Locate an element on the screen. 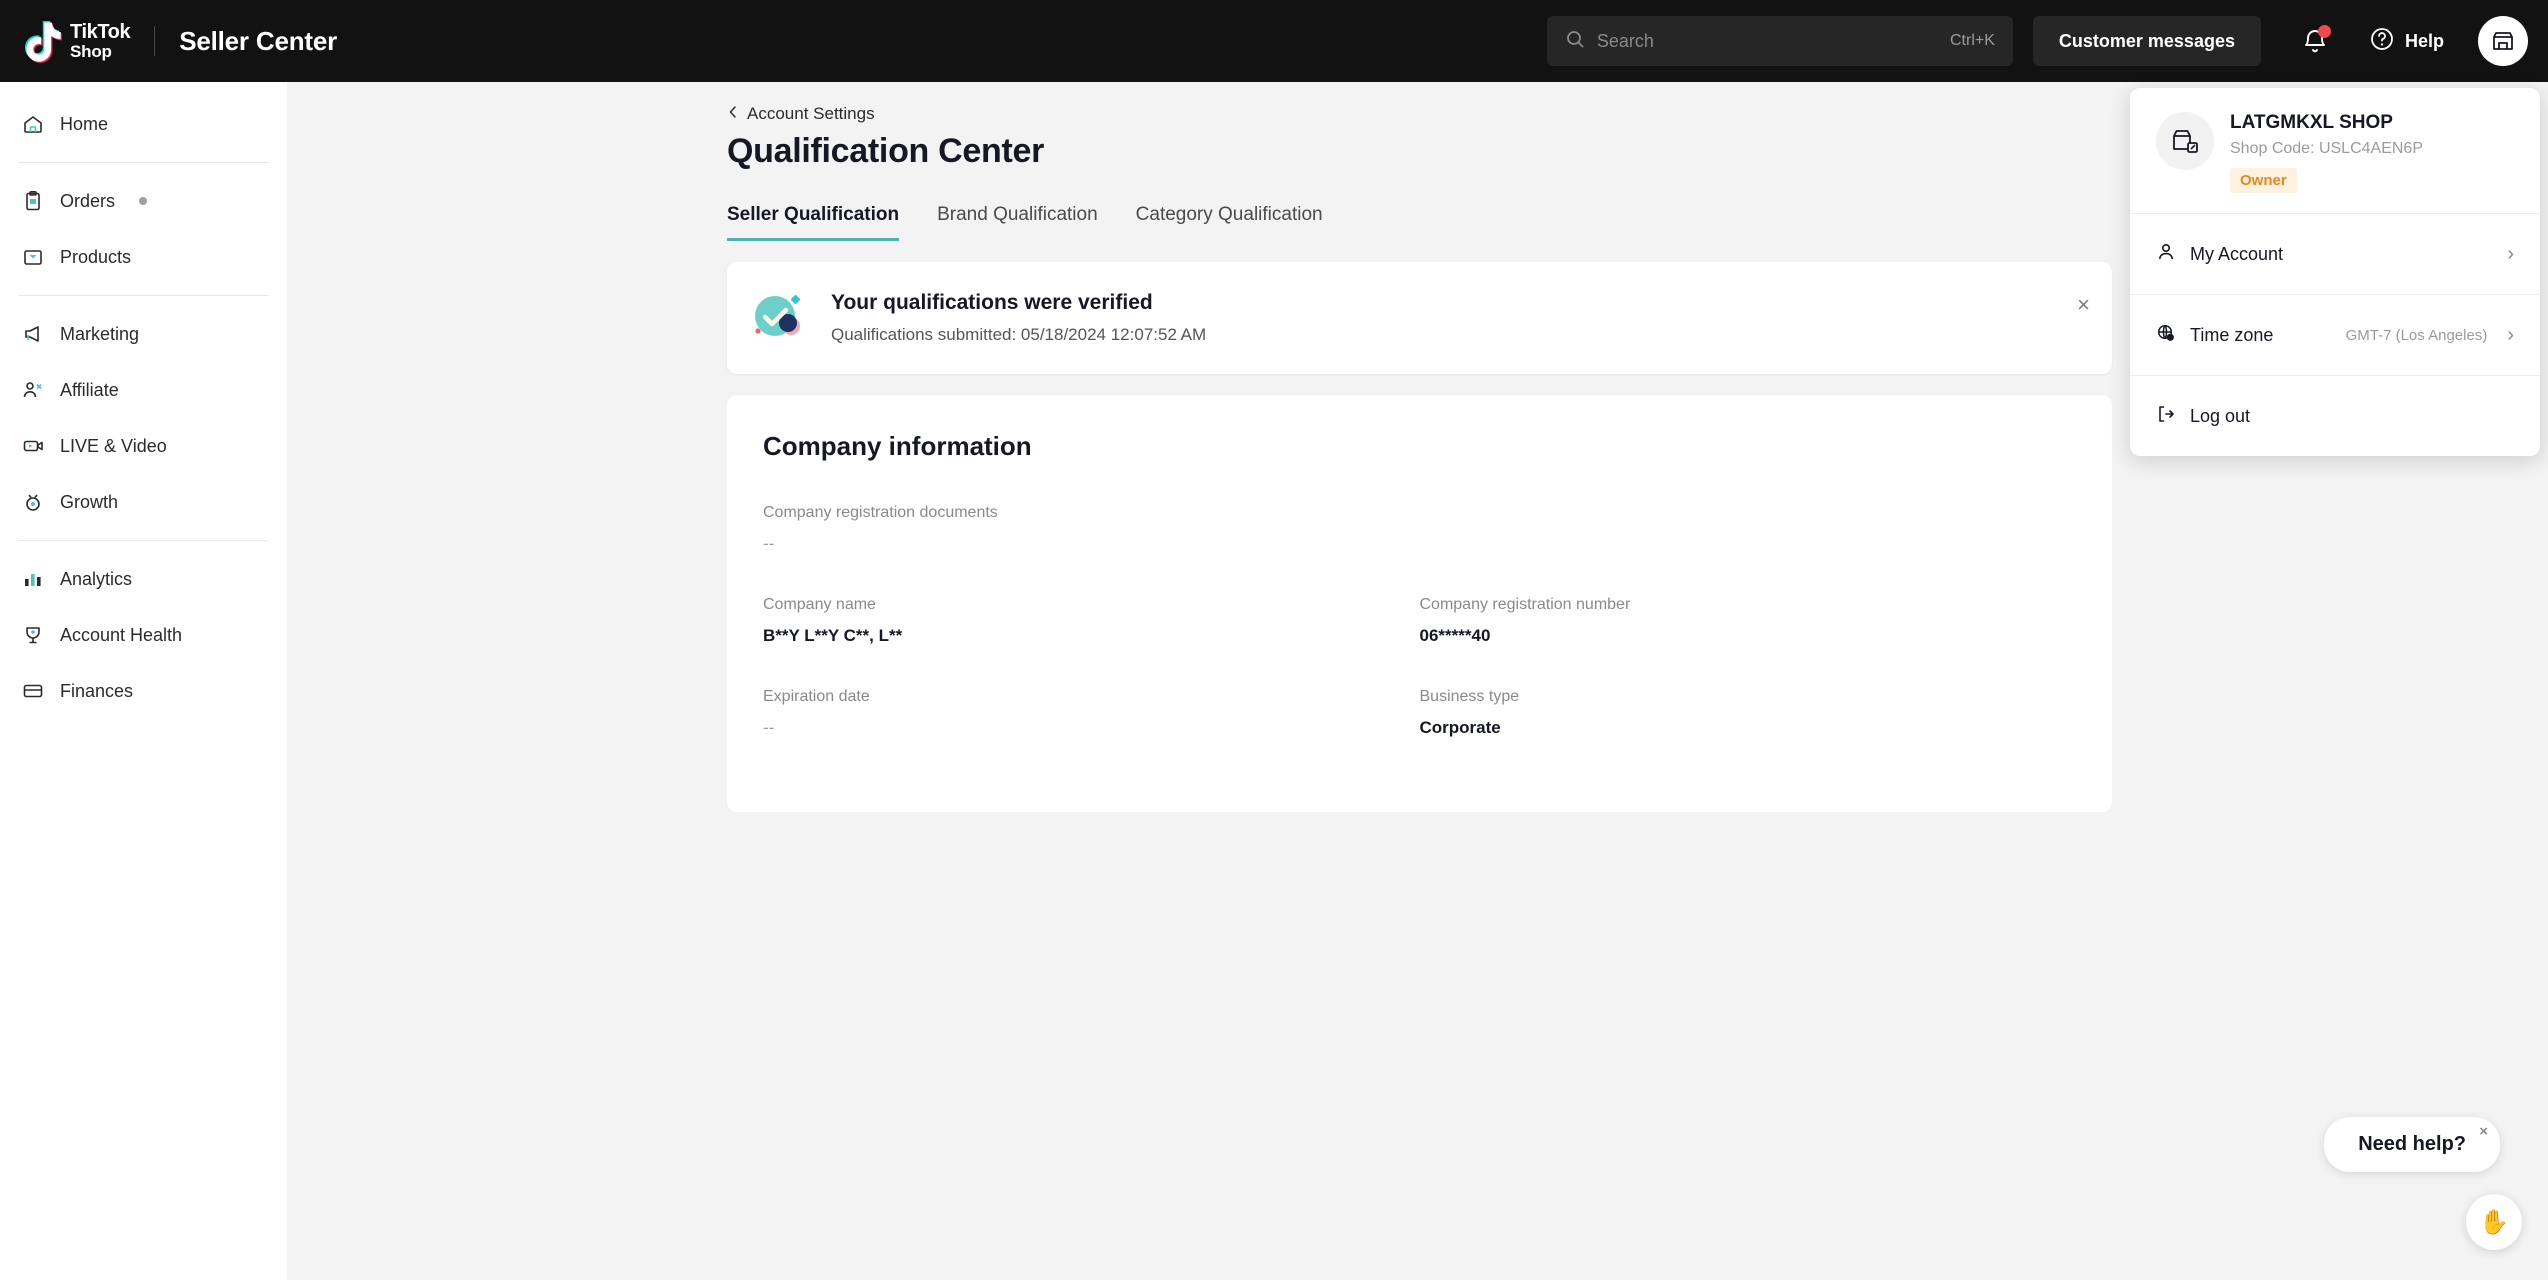  field-value: Corporate is located at coordinates (1460, 727).